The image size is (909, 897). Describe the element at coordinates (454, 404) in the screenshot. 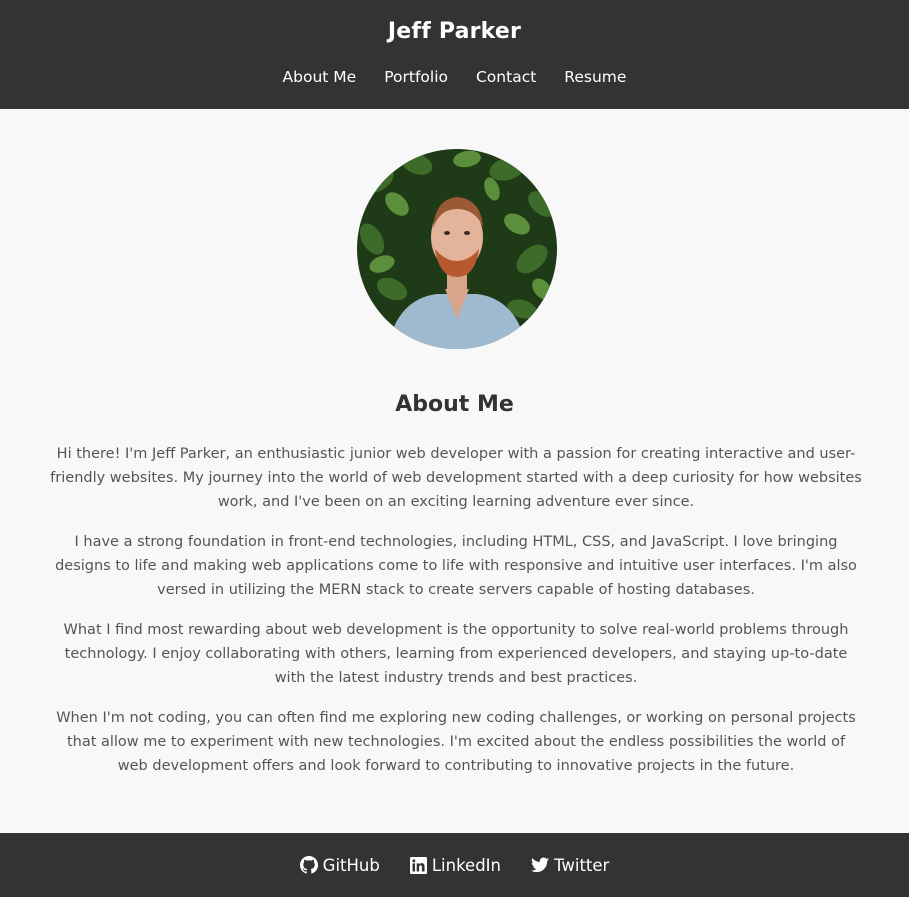

I see `about-heading: About Me` at that location.